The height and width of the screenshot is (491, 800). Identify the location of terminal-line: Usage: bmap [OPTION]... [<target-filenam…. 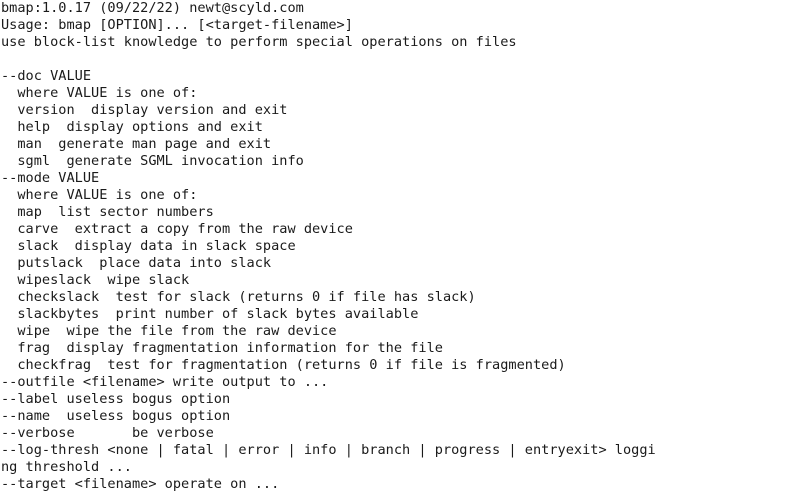
(177, 25).